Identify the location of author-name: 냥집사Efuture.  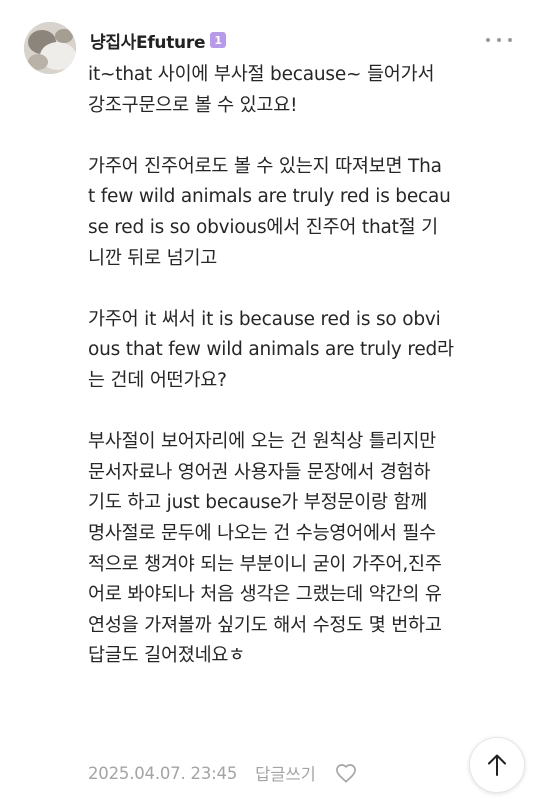
(147, 40).